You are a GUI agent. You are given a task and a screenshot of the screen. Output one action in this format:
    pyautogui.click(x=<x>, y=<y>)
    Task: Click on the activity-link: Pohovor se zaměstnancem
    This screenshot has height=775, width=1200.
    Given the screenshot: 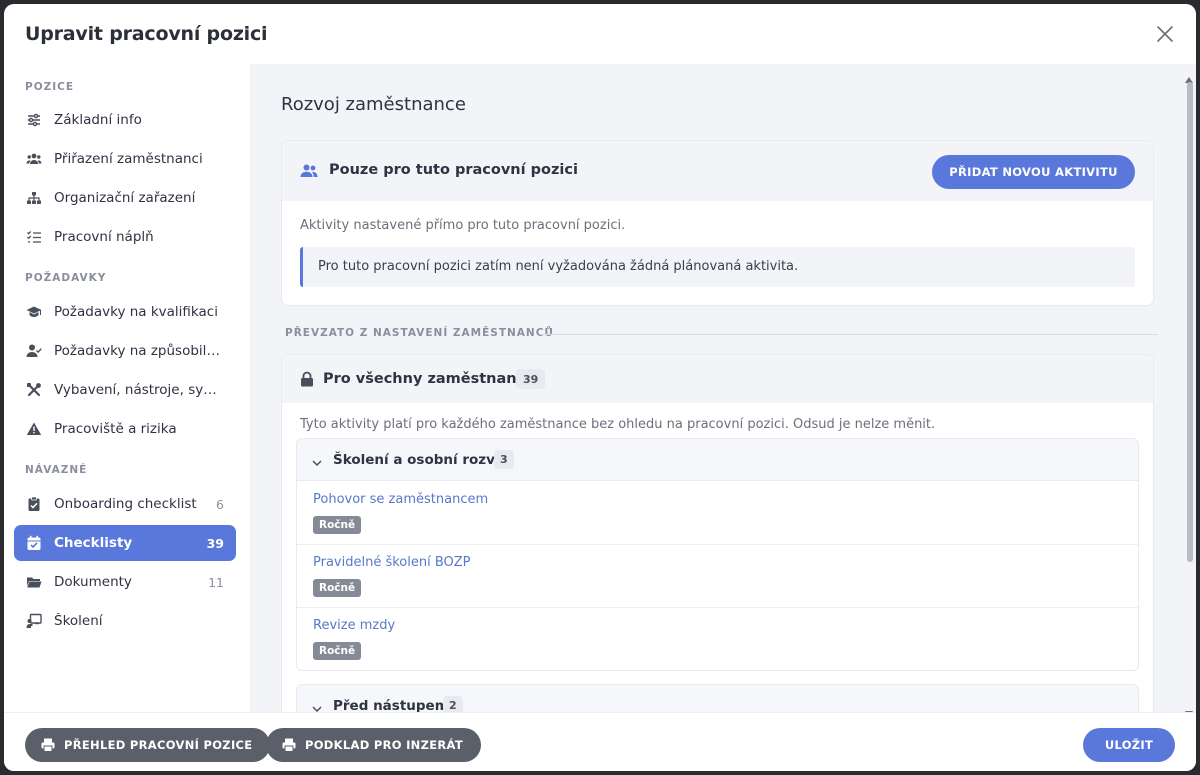 What is the action you would take?
    pyautogui.click(x=400, y=499)
    